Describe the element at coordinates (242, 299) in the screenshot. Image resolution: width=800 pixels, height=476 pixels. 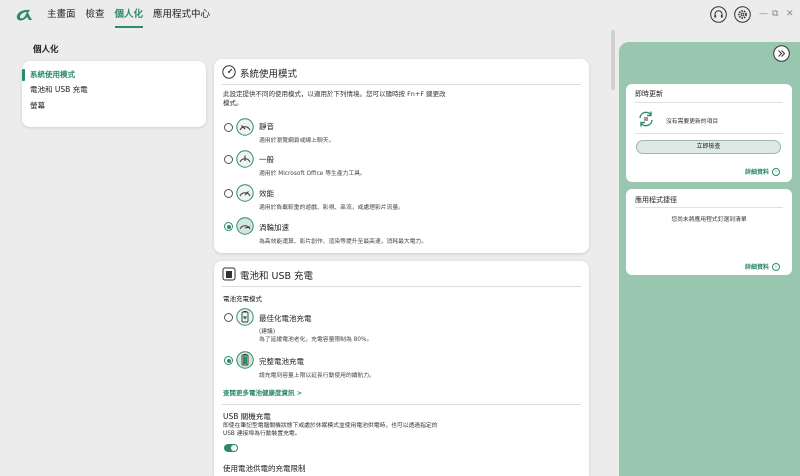
I see `charge-mode-label: 電池充電模式` at that location.